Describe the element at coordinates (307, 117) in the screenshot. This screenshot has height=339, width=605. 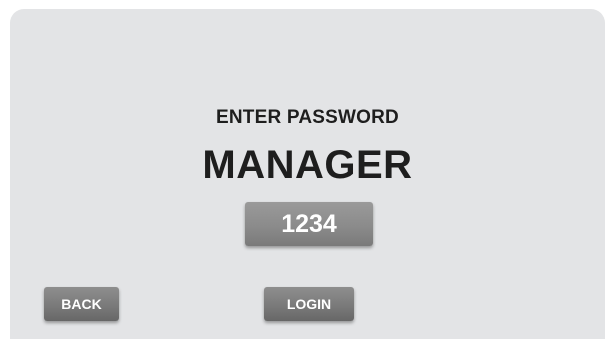
I see `enter-password-label: ENTER PASSWORD` at that location.